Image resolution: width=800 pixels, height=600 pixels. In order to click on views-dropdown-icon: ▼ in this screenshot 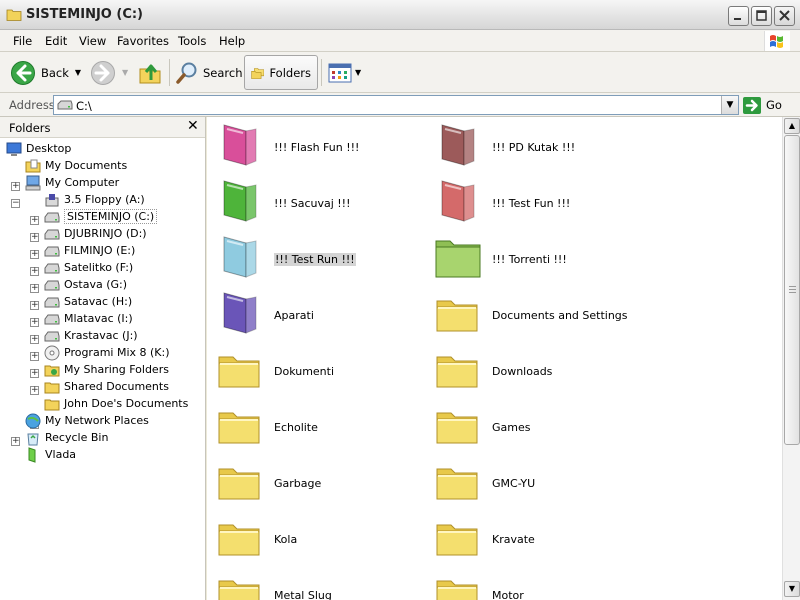, I will do `click(358, 72)`.